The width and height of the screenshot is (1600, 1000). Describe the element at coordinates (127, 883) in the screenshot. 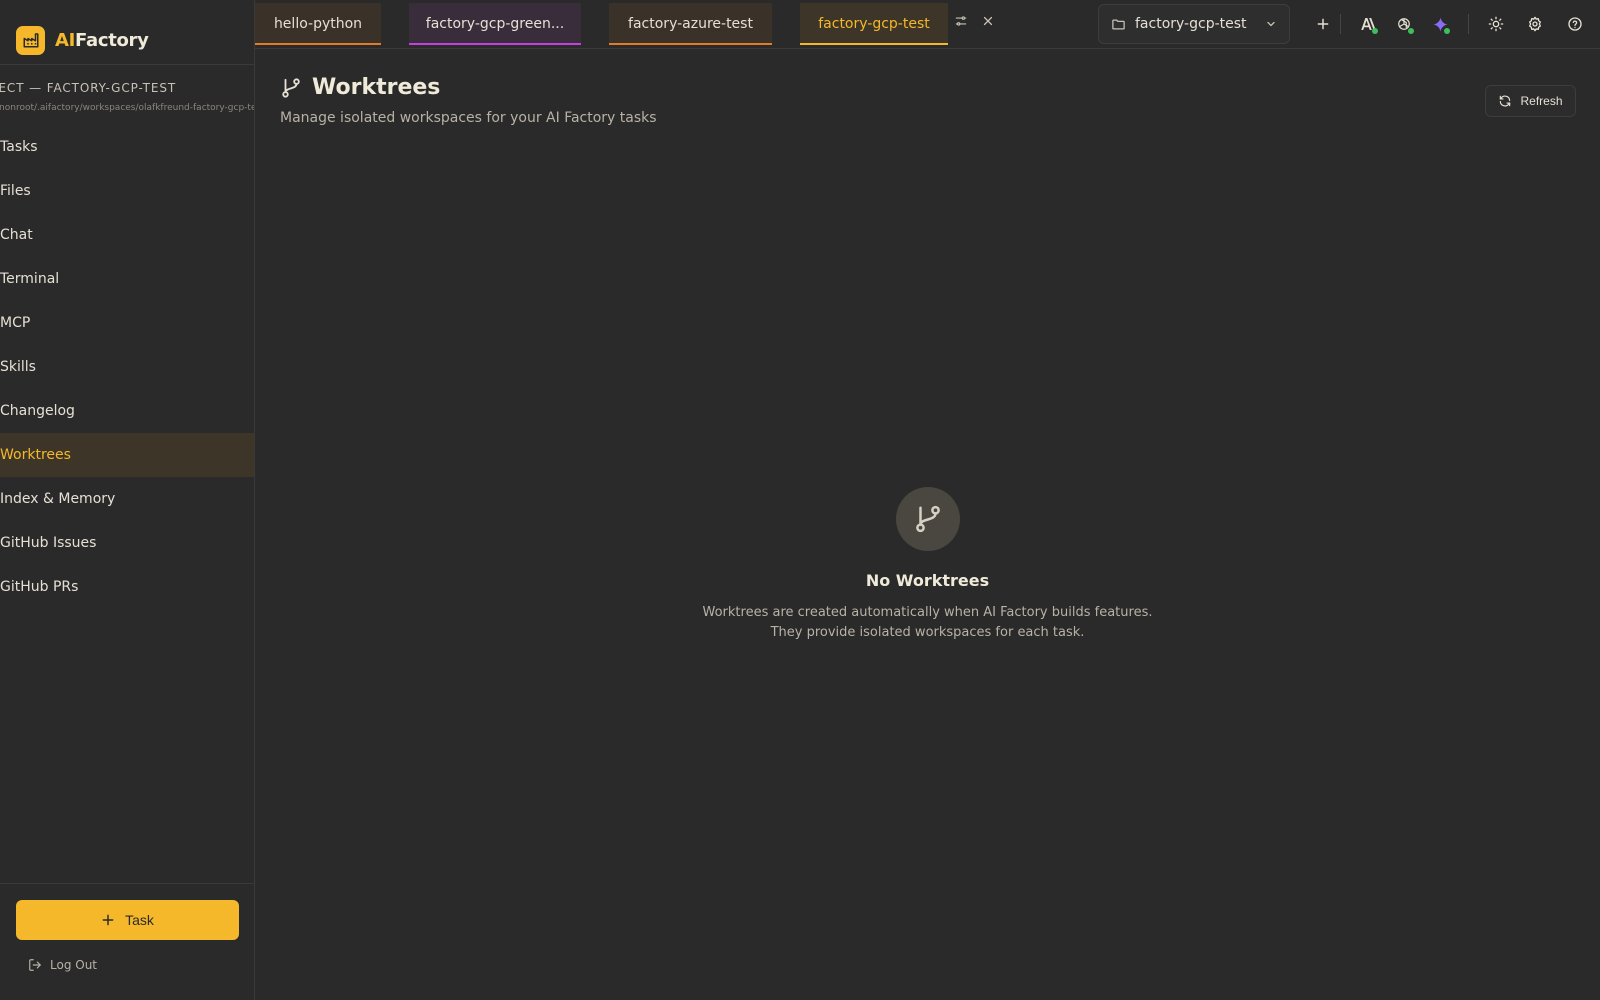

I see `sidebar-footer-divider` at that location.